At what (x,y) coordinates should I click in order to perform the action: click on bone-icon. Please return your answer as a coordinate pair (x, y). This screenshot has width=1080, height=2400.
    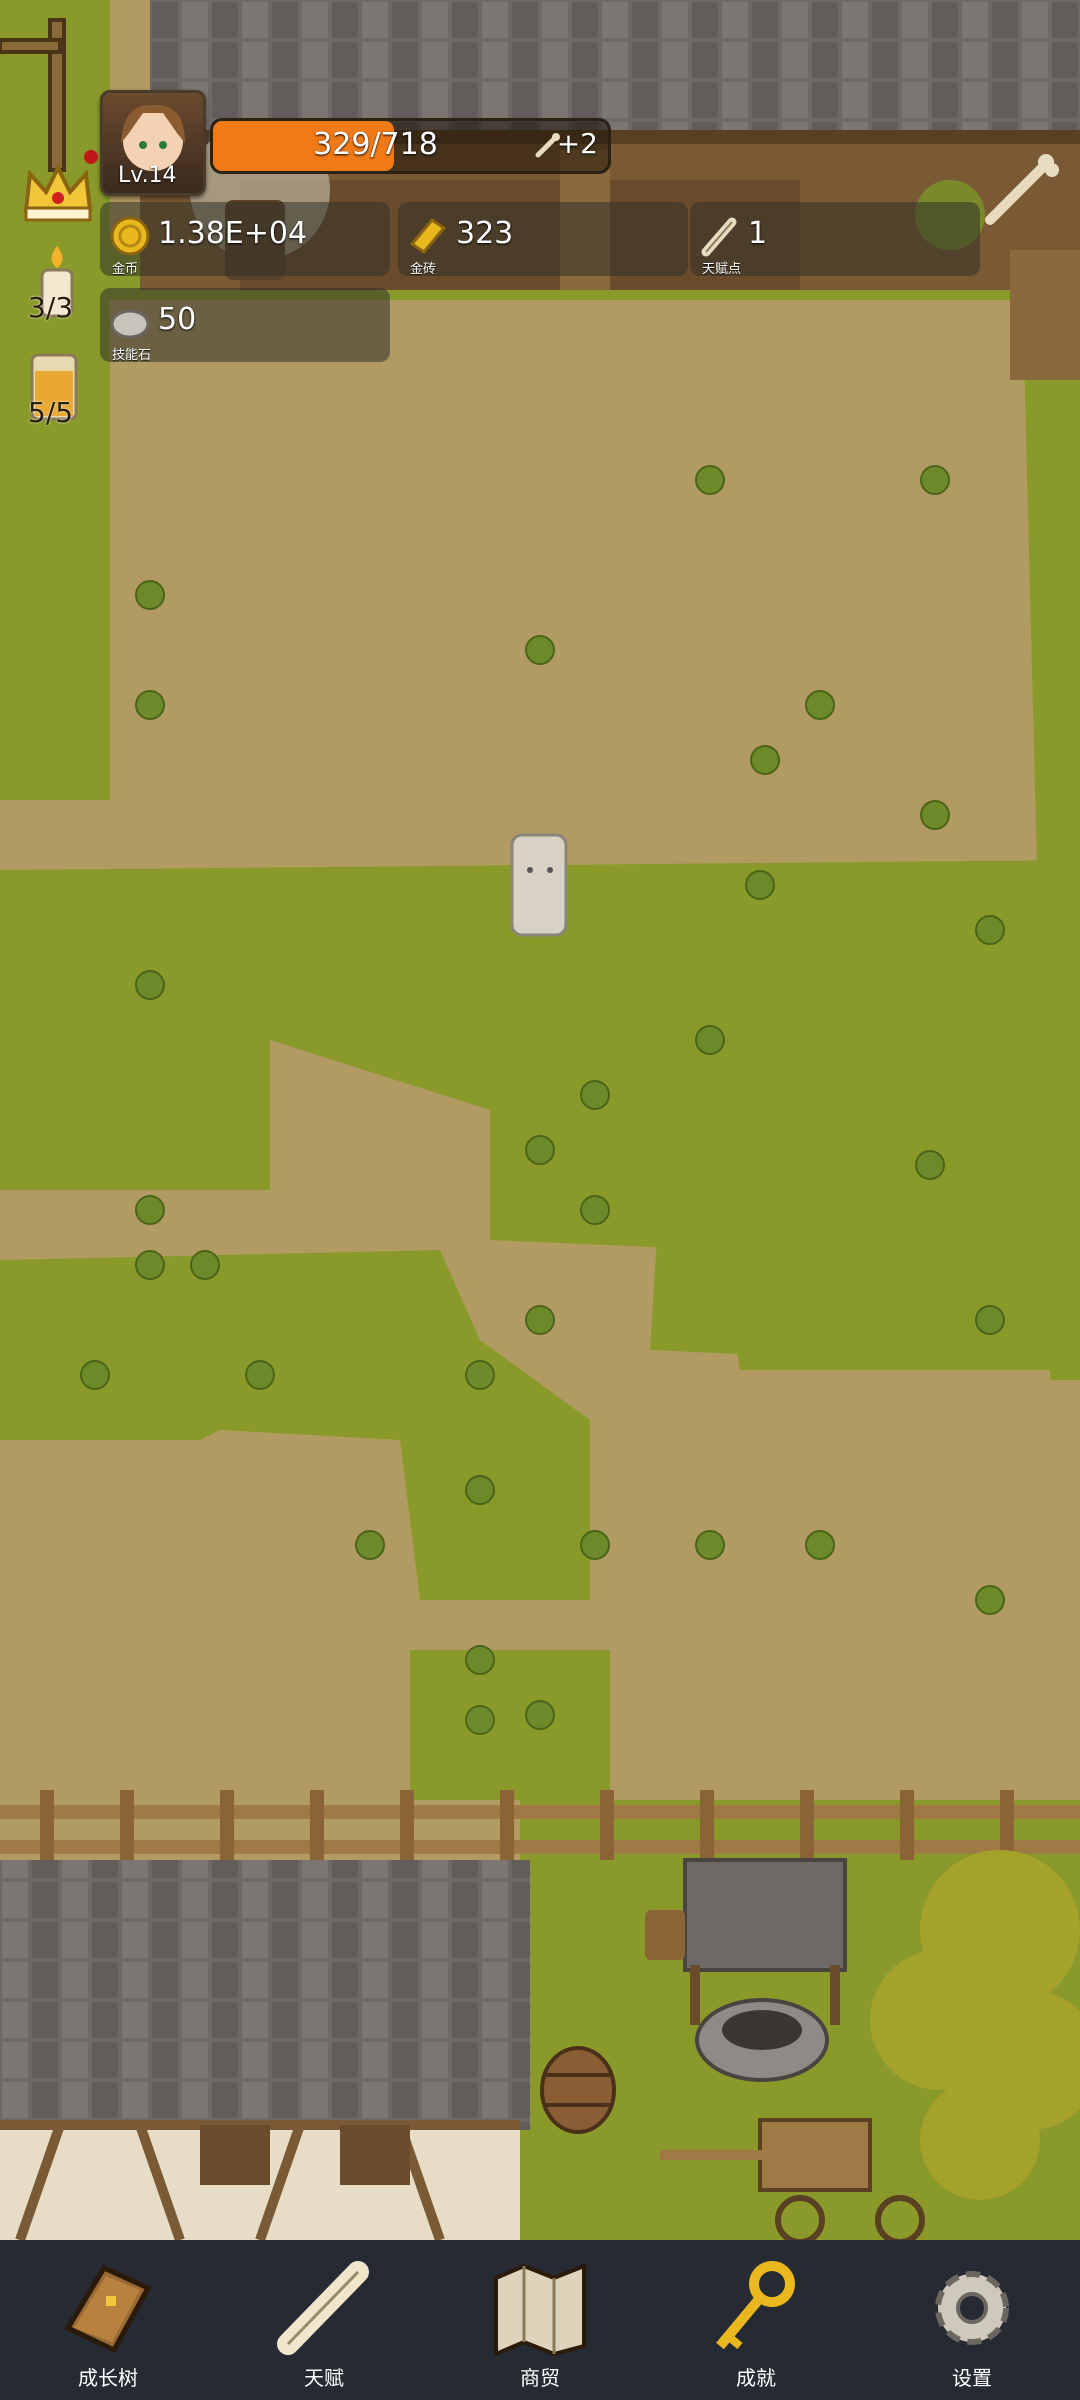
    Looking at the image, I should click on (1022, 189).